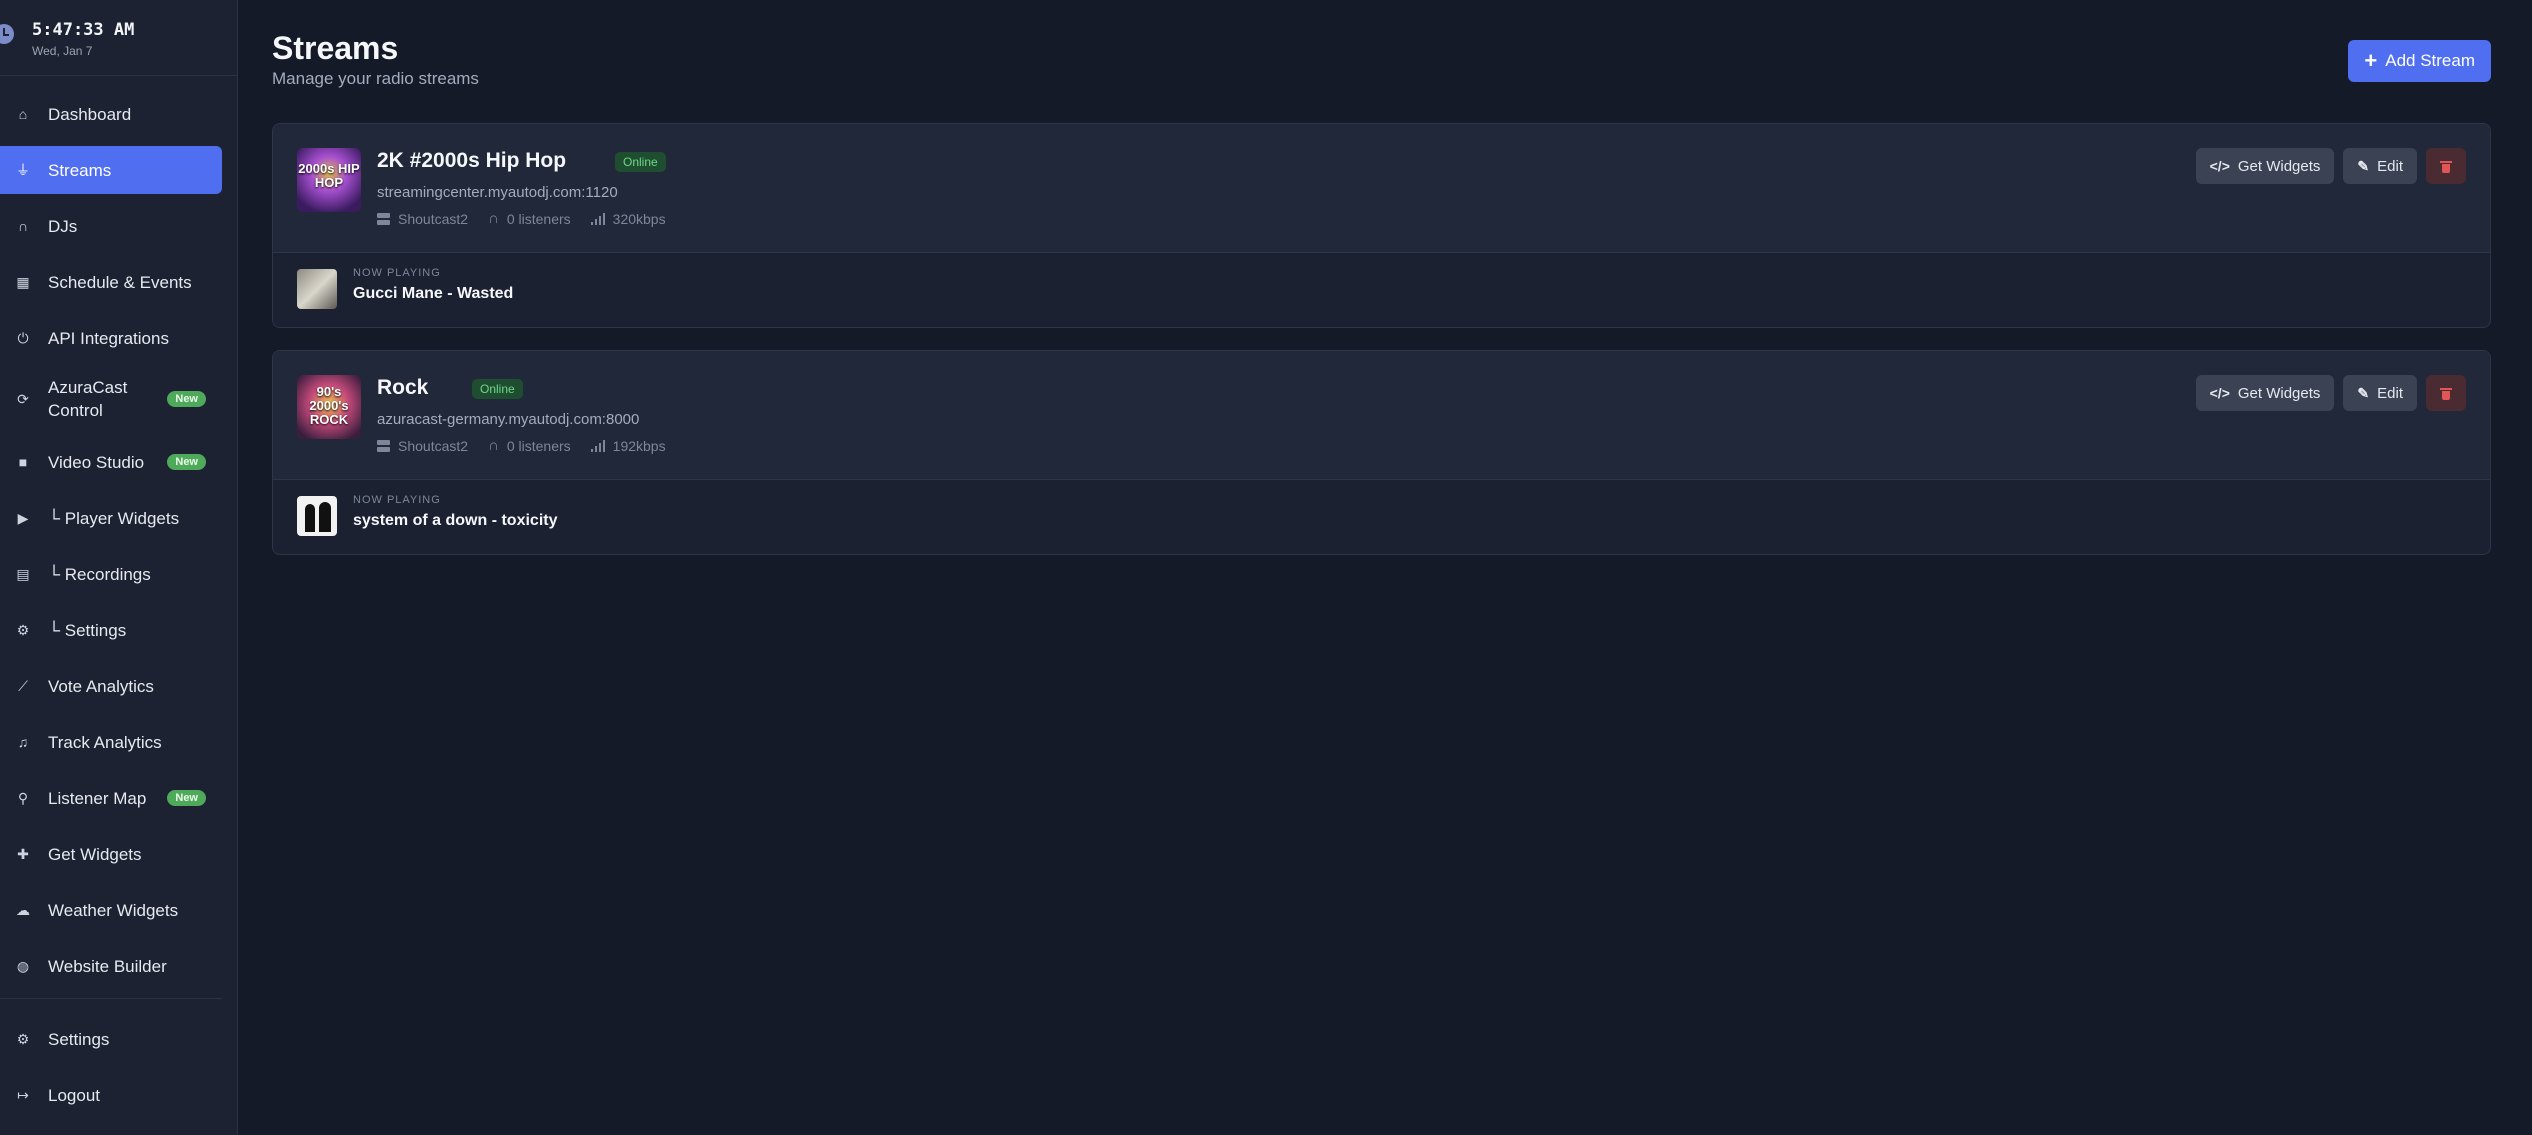  Describe the element at coordinates (639, 218) in the screenshot. I see `bitrate-label: 320kbps` at that location.